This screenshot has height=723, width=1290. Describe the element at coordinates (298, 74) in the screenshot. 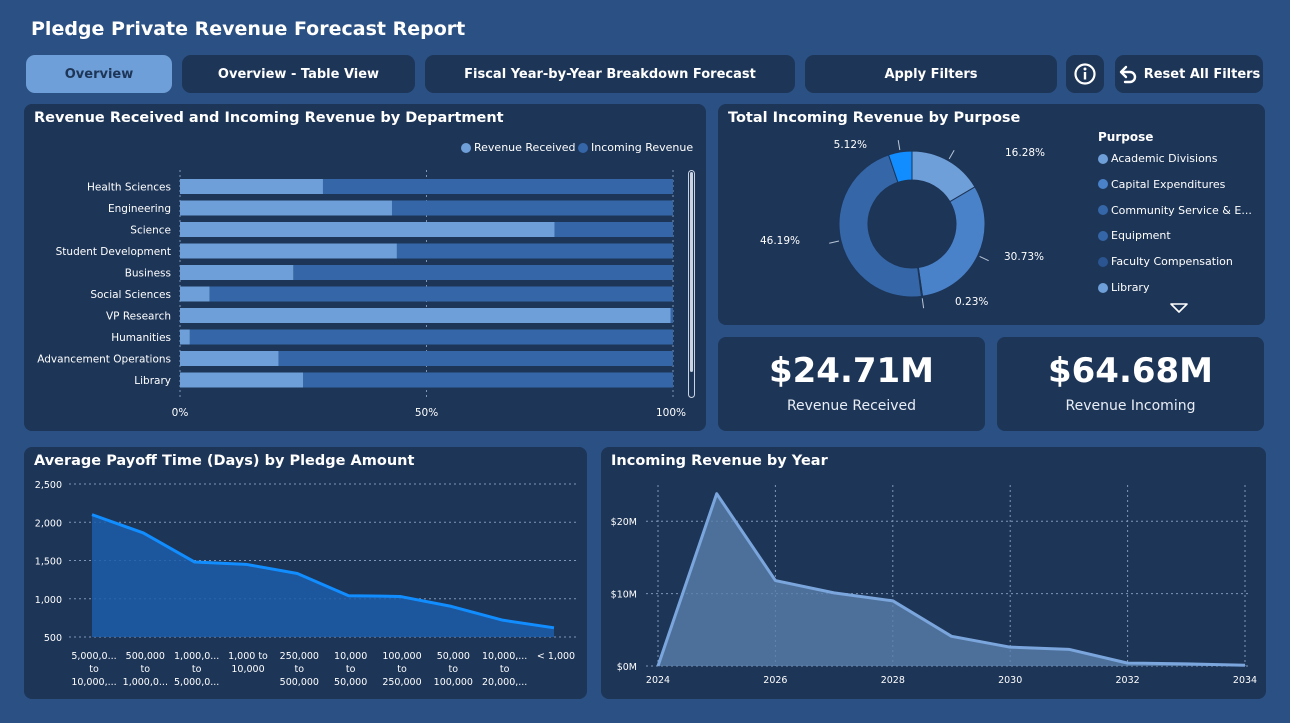

I see `tab-overview-table-view: Overview - Table View` at that location.